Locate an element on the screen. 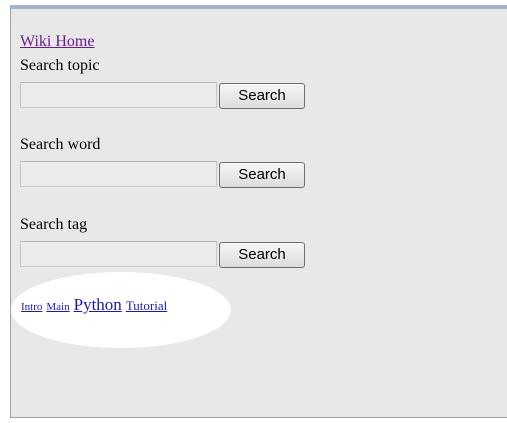 The width and height of the screenshot is (507, 423). search-topic-label: Search topic is located at coordinates (60, 65).